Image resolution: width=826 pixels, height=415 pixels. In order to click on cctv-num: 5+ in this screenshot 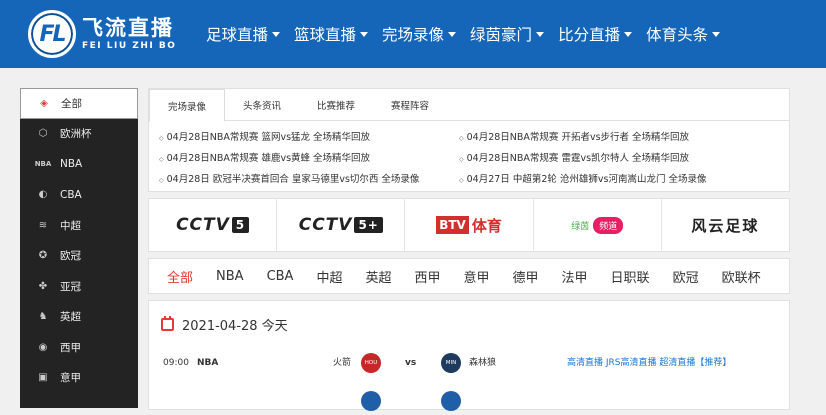, I will do `click(368, 225)`.